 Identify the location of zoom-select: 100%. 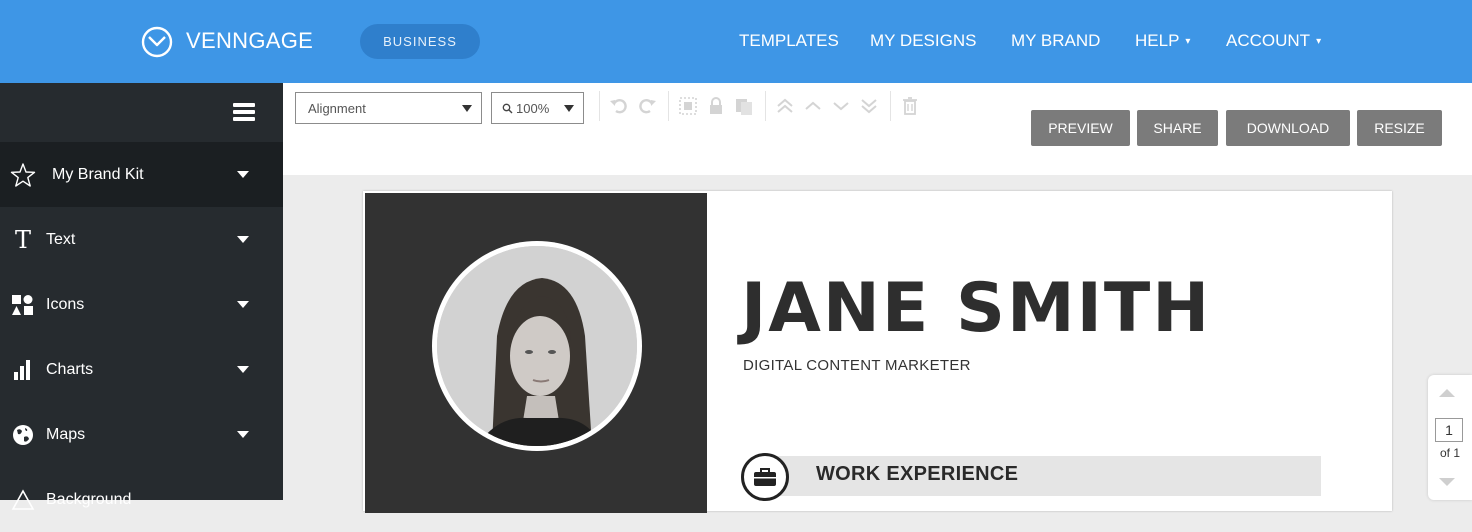
(537, 108).